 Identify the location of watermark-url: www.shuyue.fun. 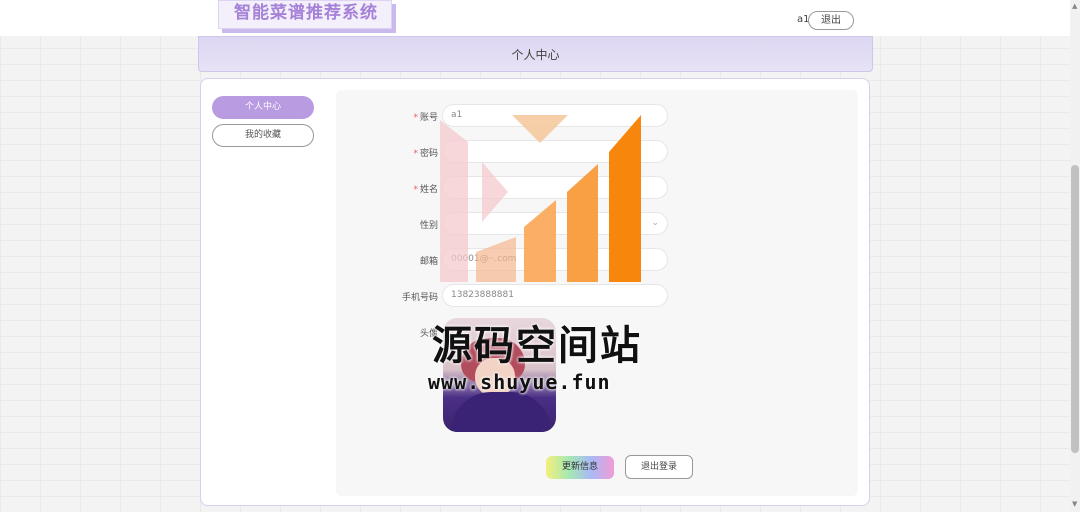
(519, 382).